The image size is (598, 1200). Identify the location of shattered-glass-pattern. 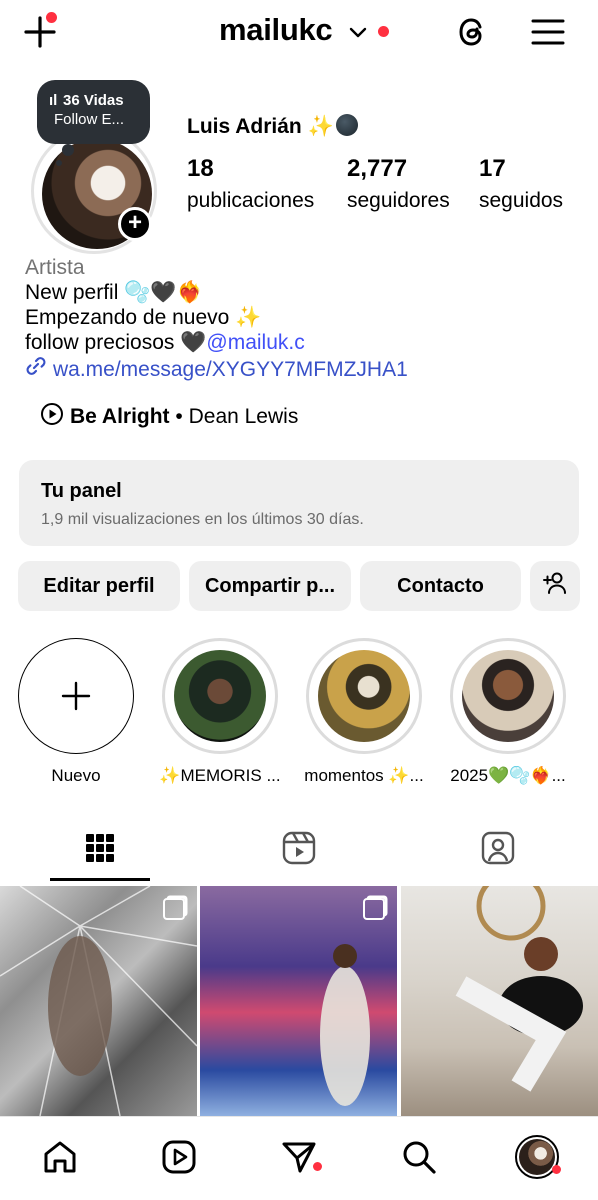
(98, 1001).